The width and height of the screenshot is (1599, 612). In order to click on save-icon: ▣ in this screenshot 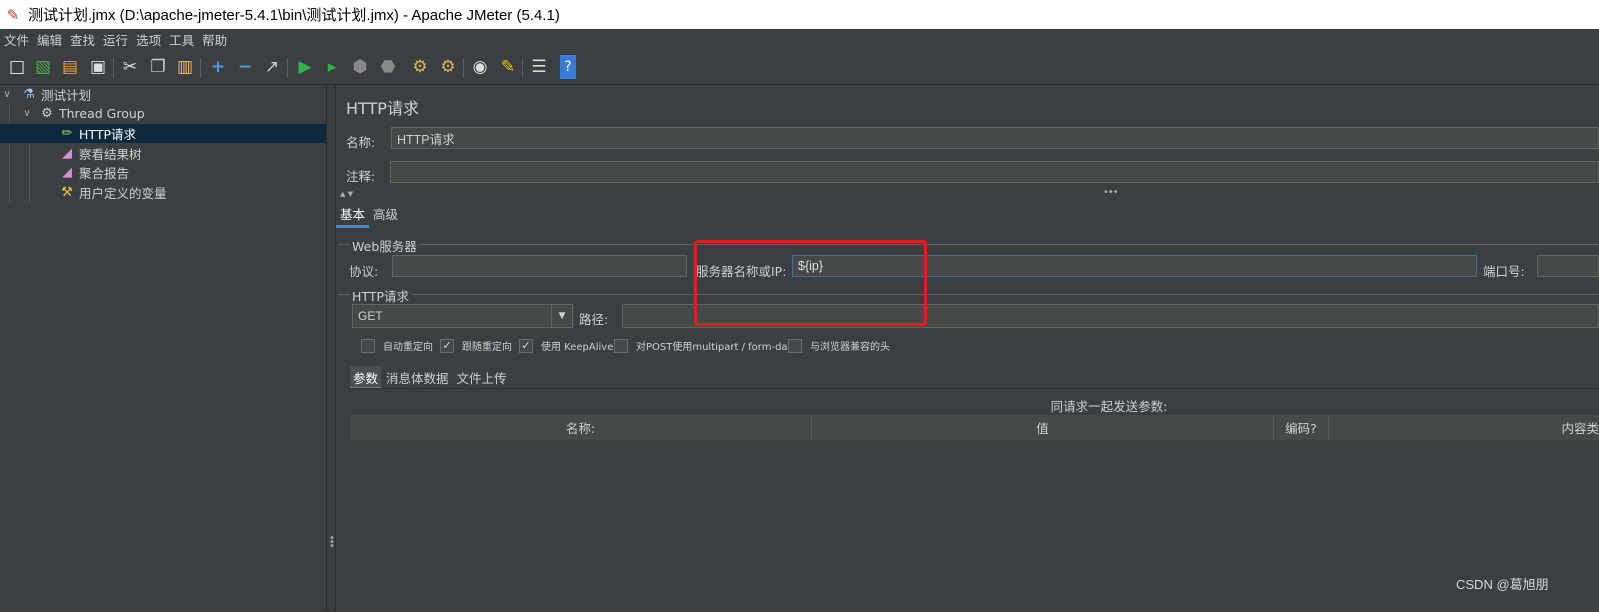, I will do `click(98, 67)`.